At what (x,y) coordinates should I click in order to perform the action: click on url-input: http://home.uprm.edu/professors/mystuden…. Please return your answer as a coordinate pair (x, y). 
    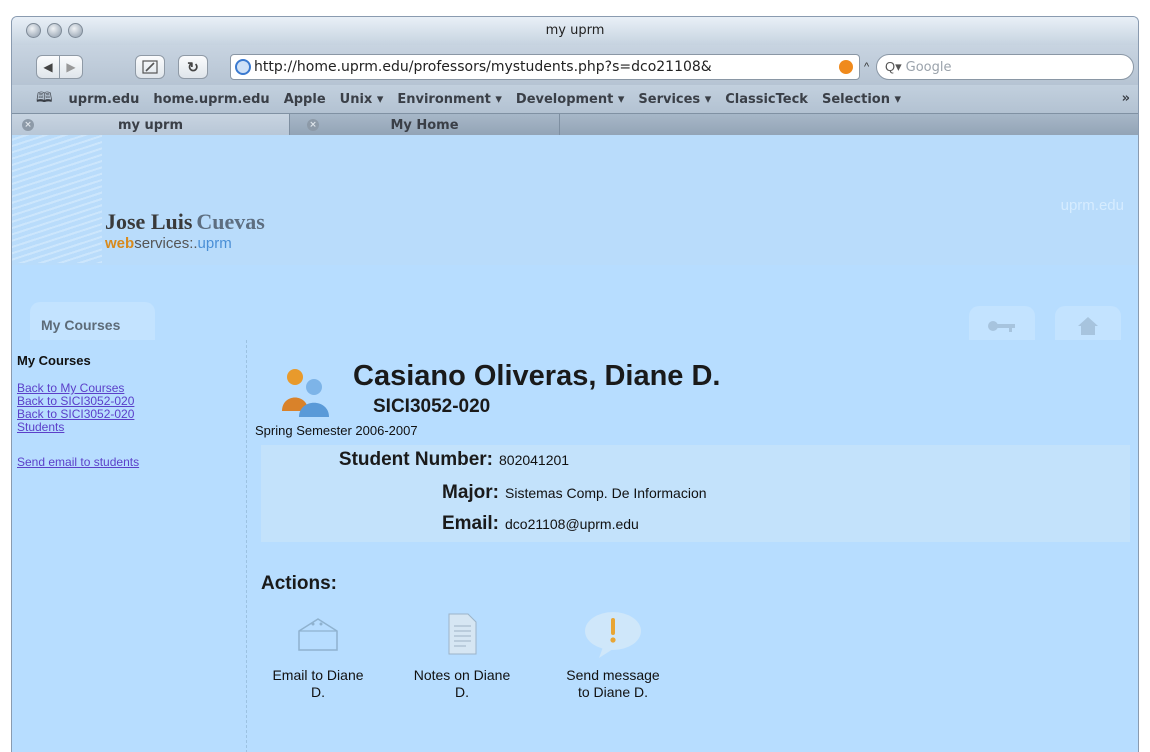
    Looking at the image, I should click on (546, 67).